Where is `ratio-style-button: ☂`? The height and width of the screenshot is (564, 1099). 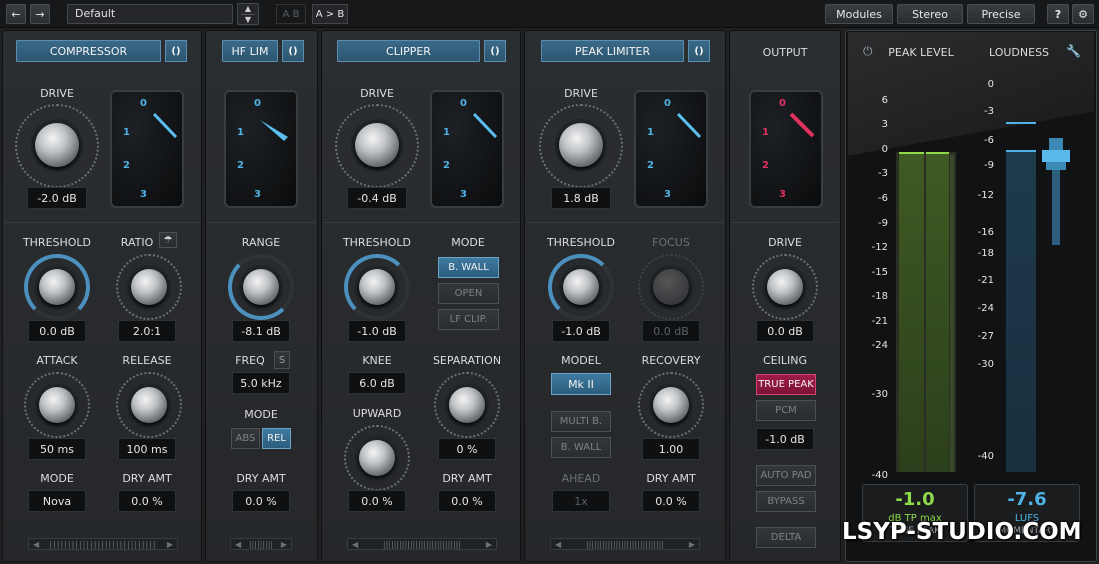 ratio-style-button: ☂ is located at coordinates (168, 240).